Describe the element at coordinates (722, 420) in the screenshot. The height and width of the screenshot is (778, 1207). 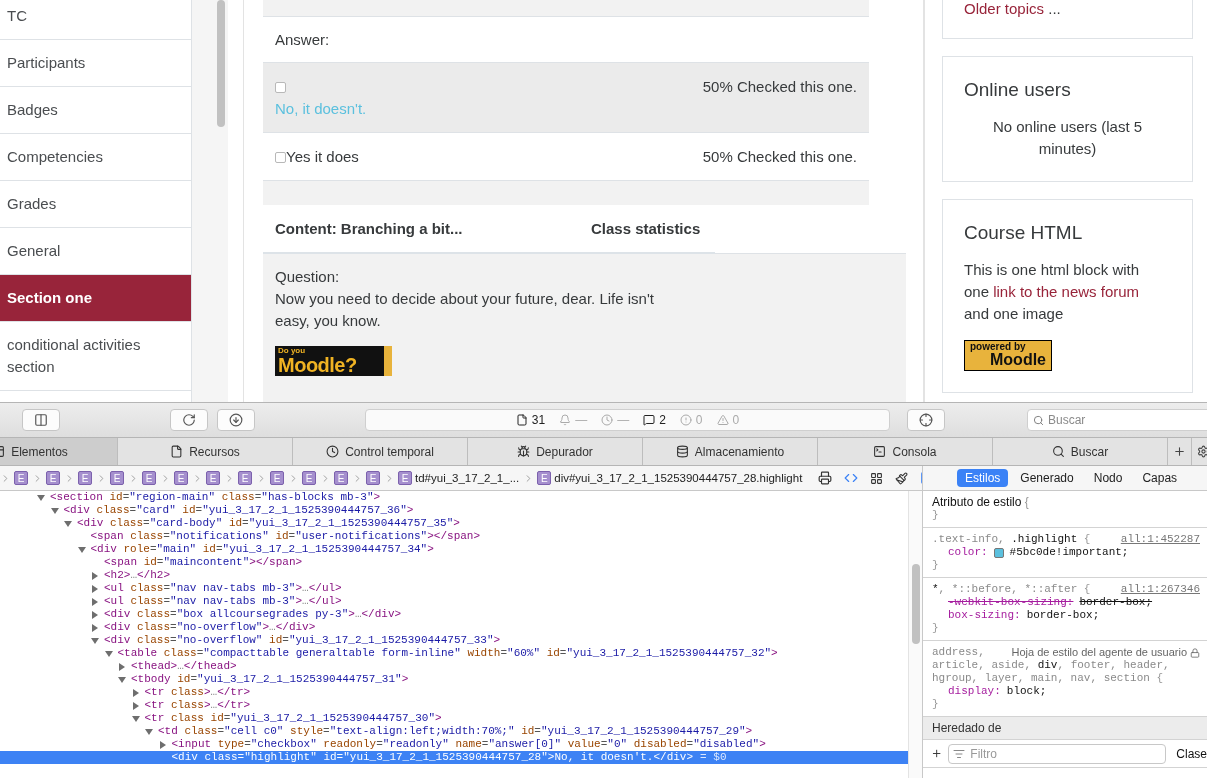
I see `warning-icon` at that location.